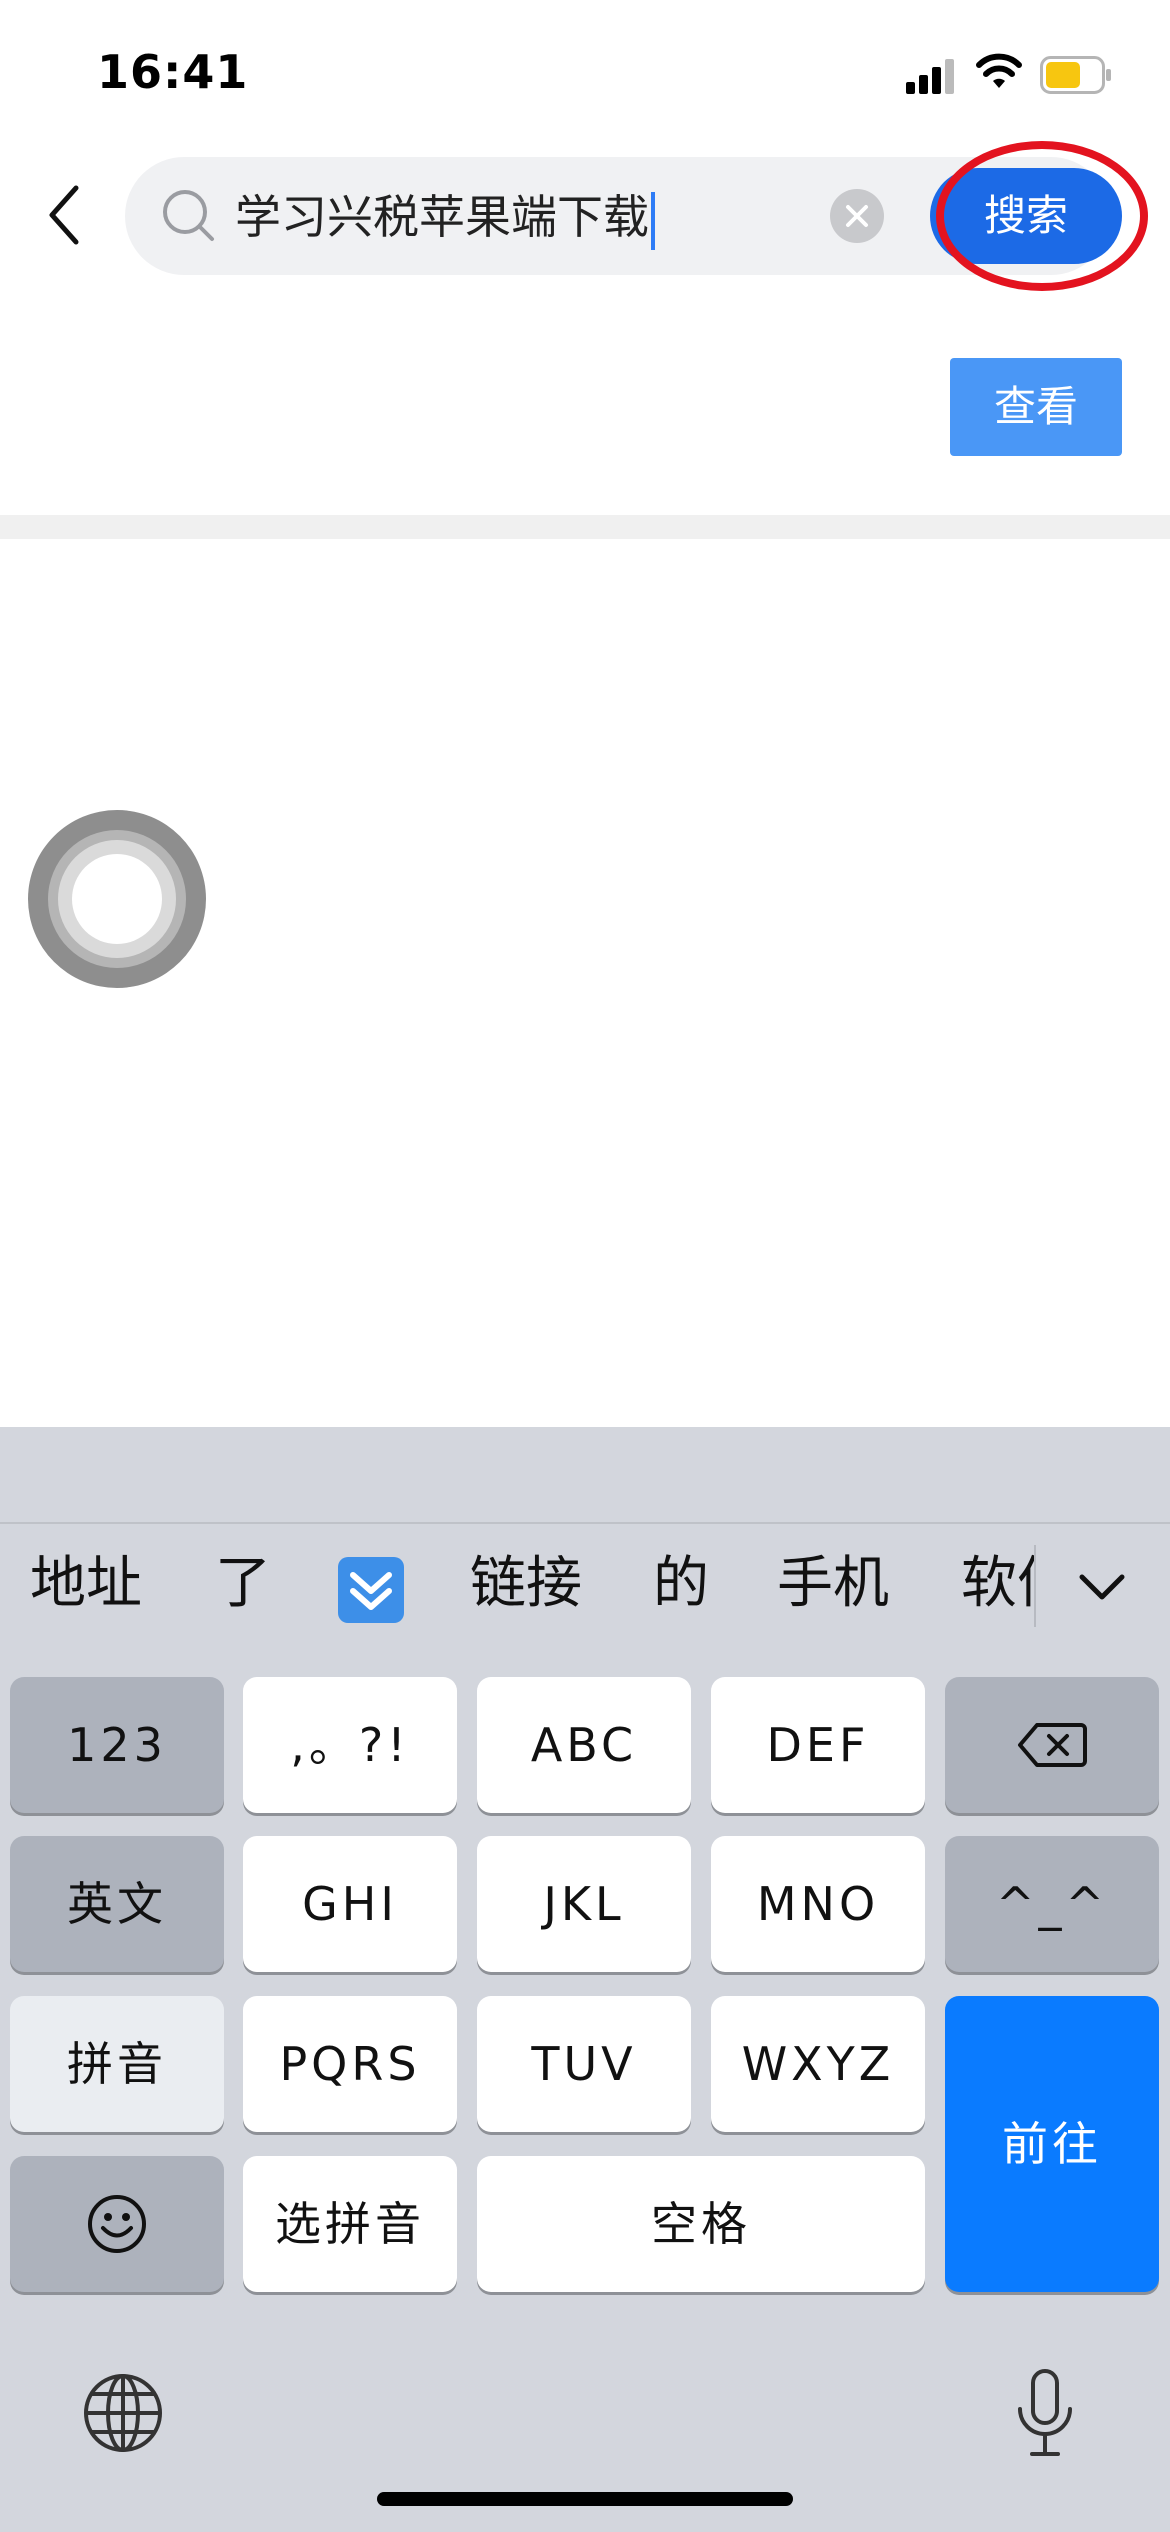 The height and width of the screenshot is (2532, 1170). Describe the element at coordinates (584, 1745) in the screenshot. I see `key-abc: ABC` at that location.